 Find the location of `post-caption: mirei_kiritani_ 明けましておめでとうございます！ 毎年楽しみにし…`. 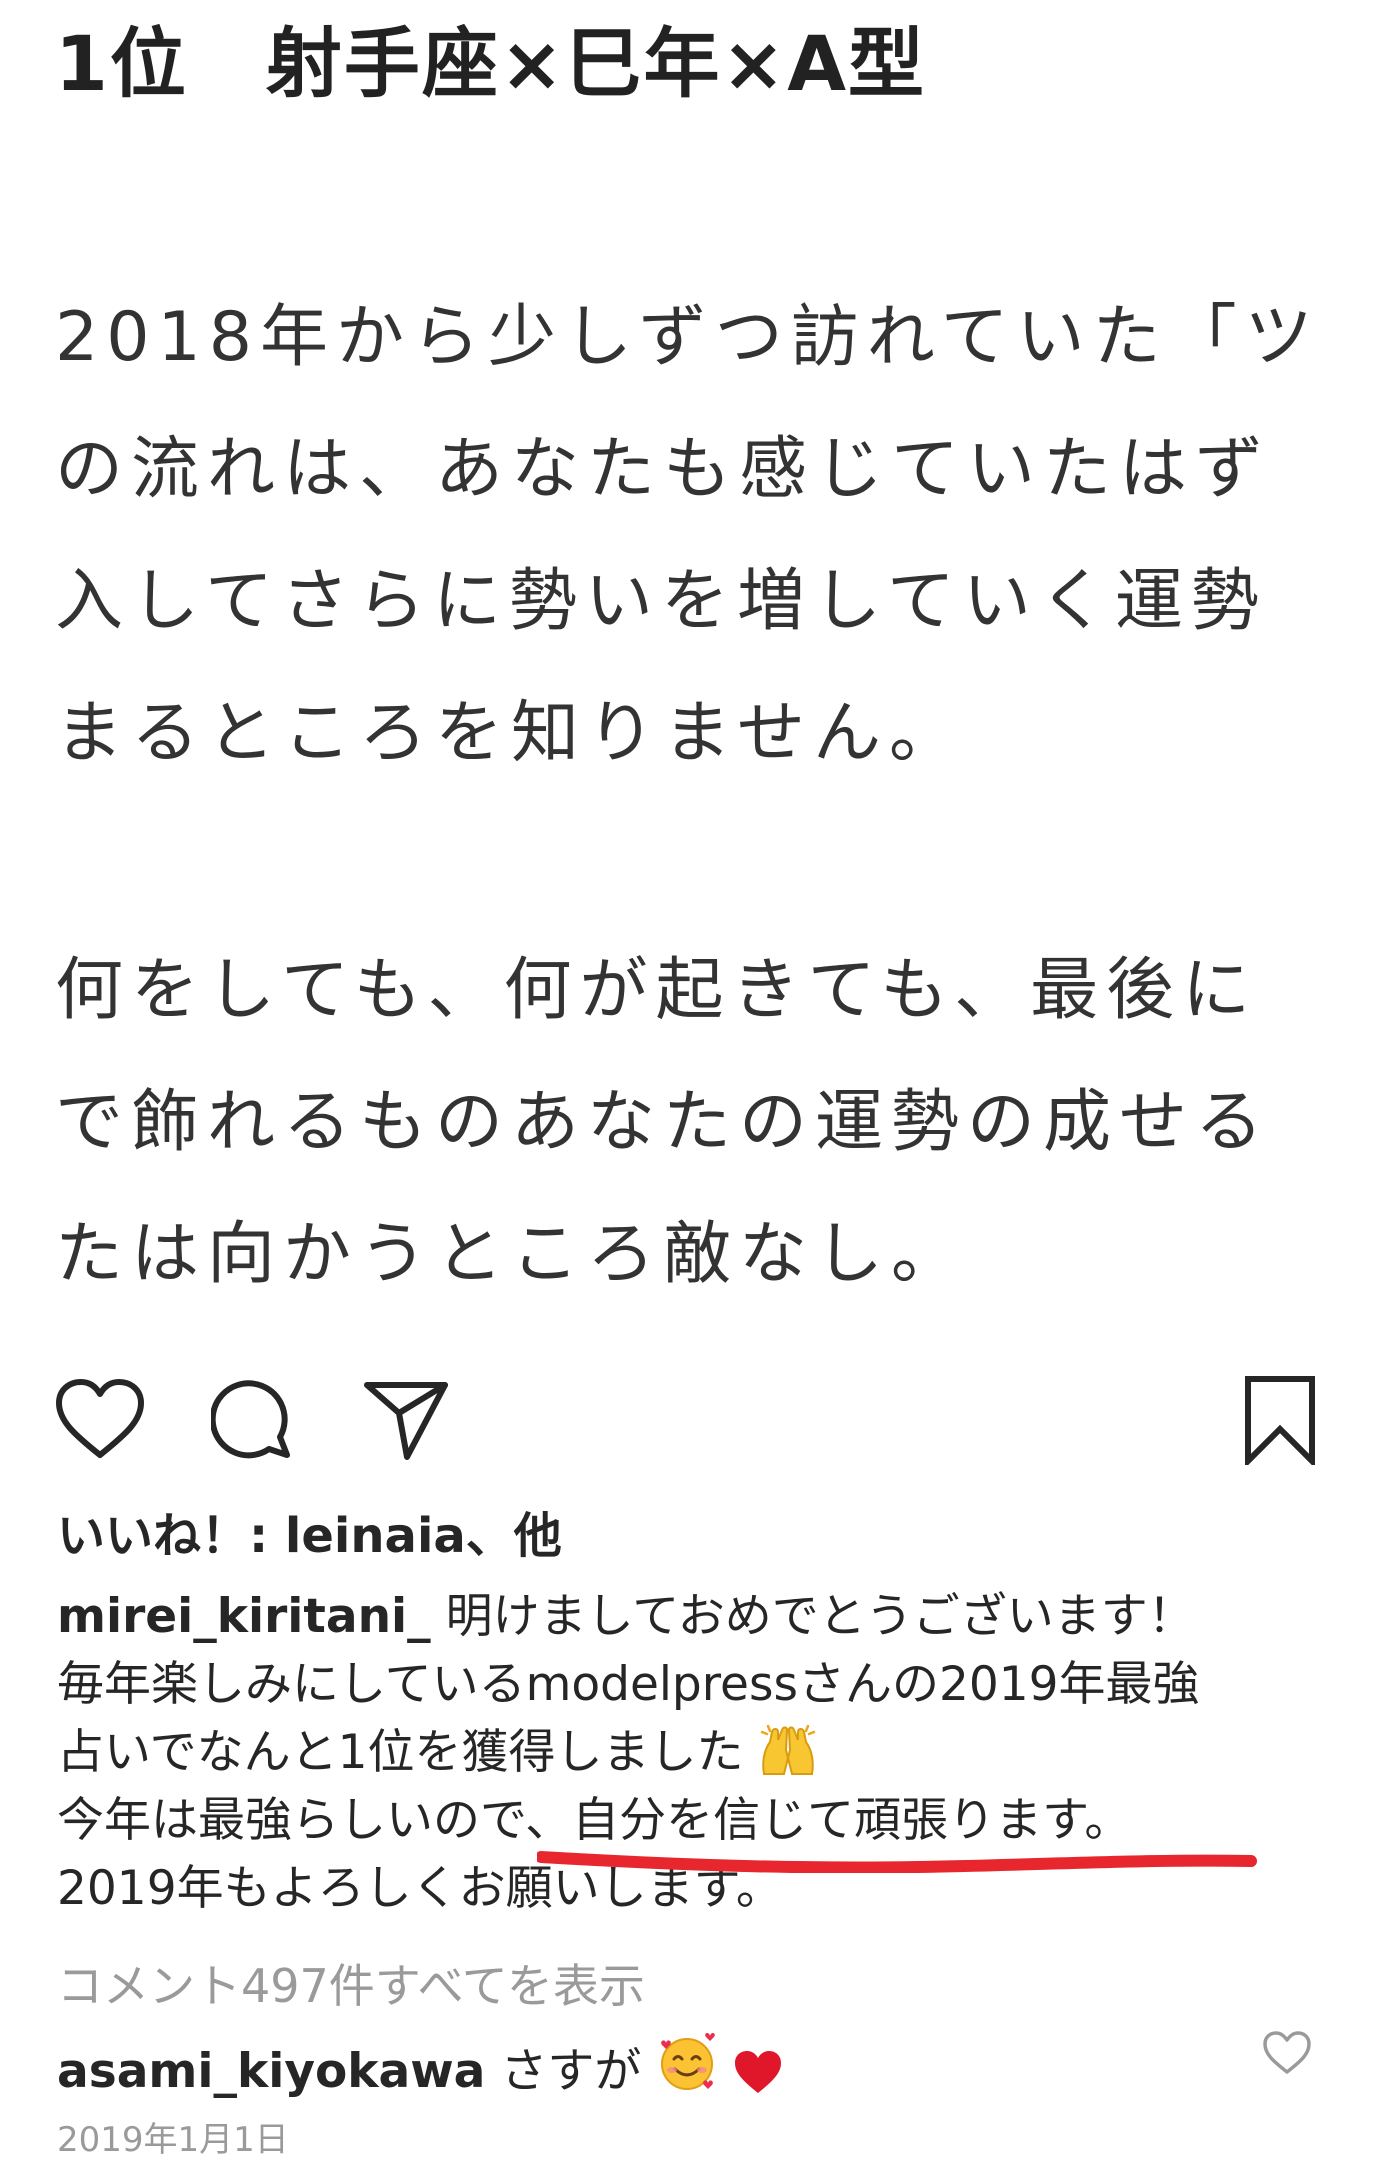

post-caption: mirei_kiritani_ 明けましておめでとうございます！ 毎年楽しみにし… is located at coordinates (702, 1753).